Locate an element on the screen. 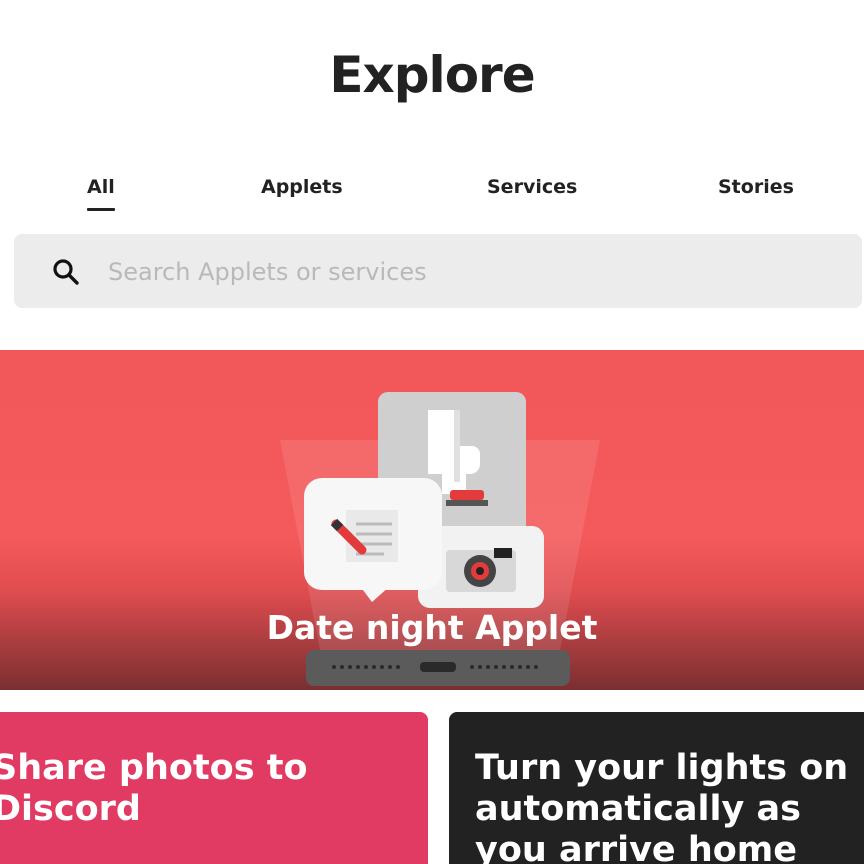 The height and width of the screenshot is (864, 864). tab-applets: Applets is located at coordinates (302, 187).